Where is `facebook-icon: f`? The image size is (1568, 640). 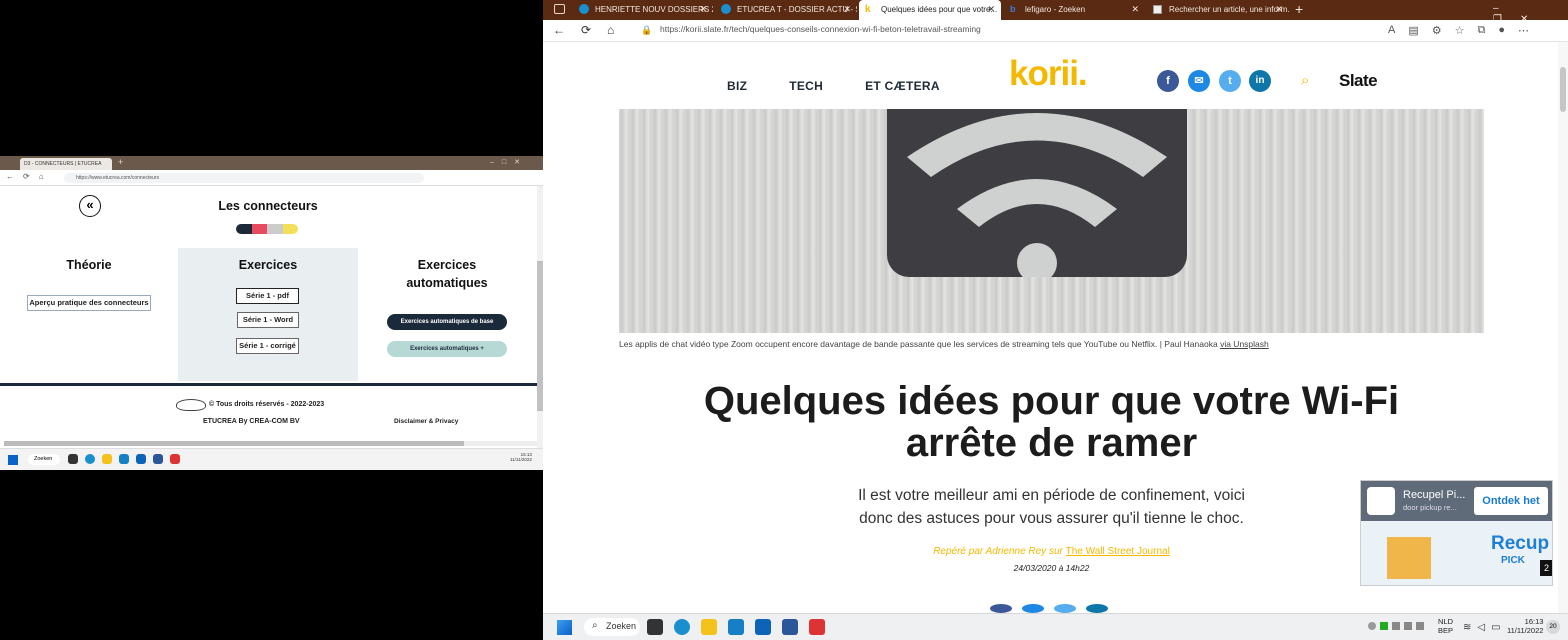
facebook-icon: f is located at coordinates (1168, 81).